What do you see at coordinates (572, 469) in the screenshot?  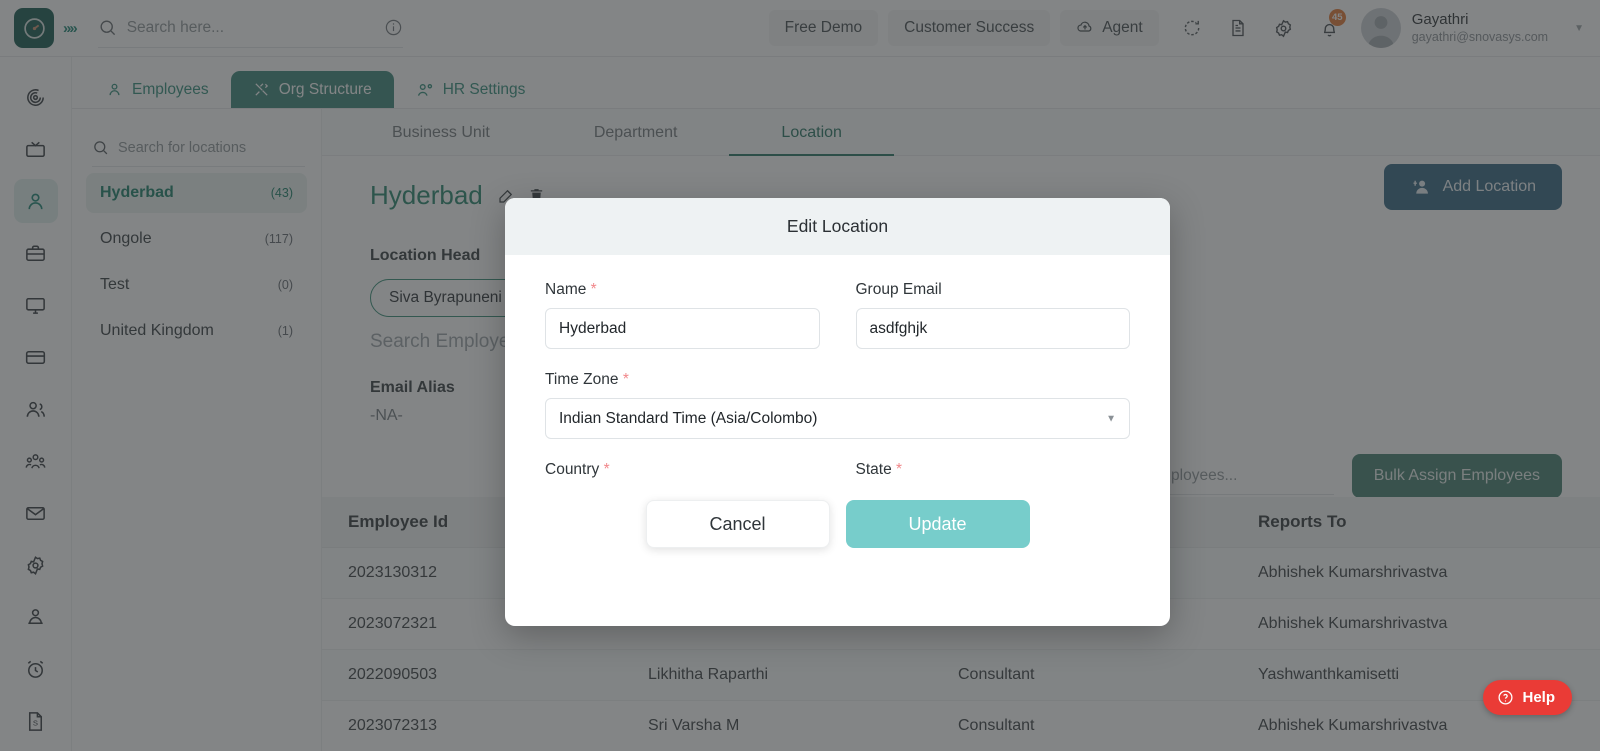 I see `field-country-label-text: Country` at bounding box center [572, 469].